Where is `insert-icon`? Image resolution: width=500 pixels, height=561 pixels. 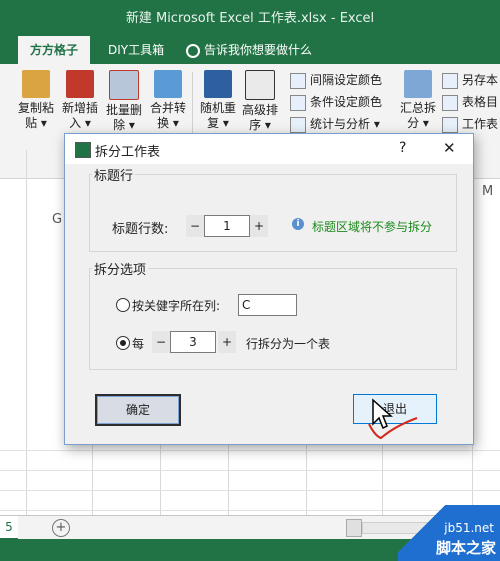
insert-icon is located at coordinates (80, 84).